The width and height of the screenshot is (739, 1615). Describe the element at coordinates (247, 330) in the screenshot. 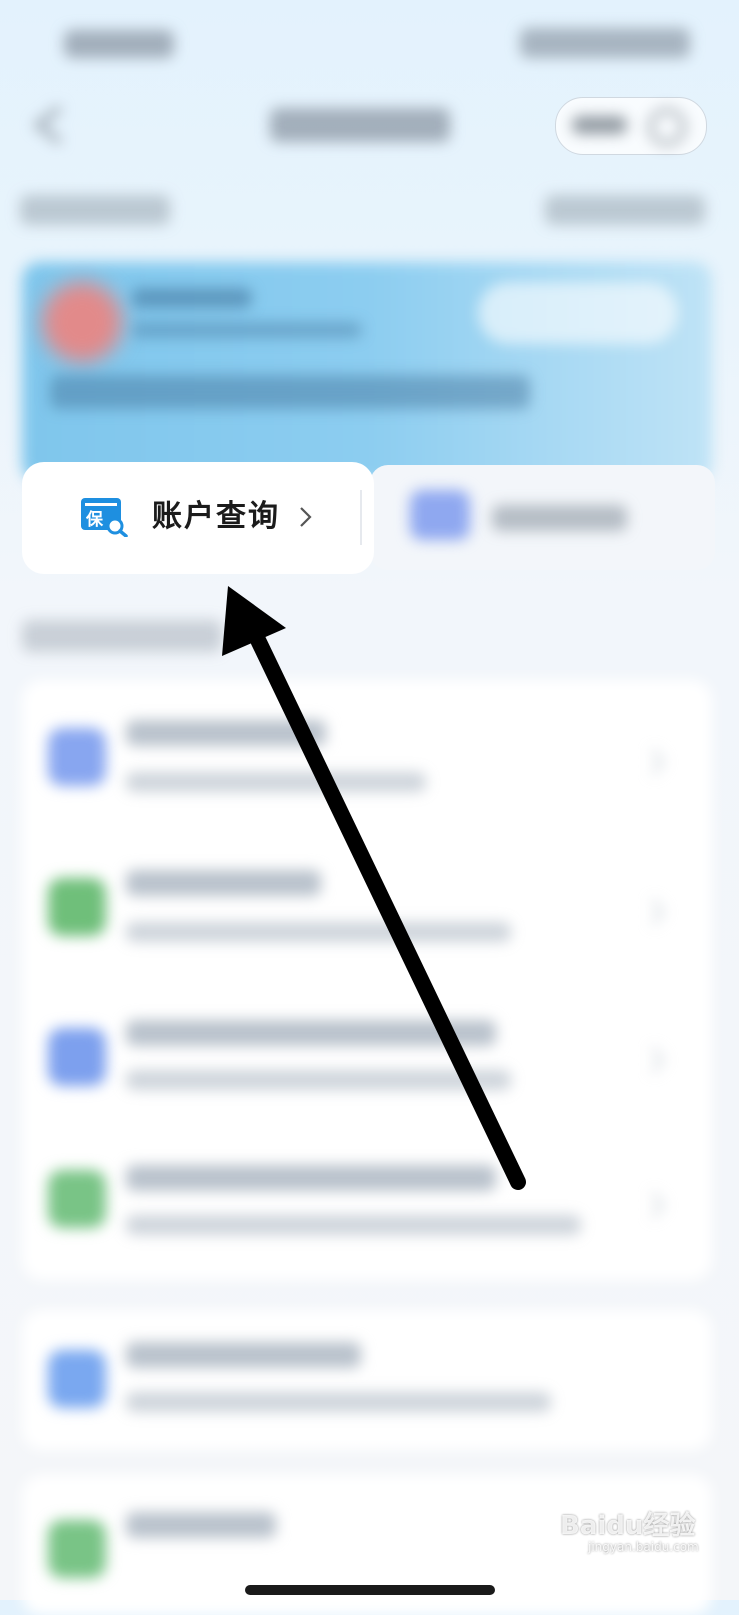

I see `card-user-id` at that location.